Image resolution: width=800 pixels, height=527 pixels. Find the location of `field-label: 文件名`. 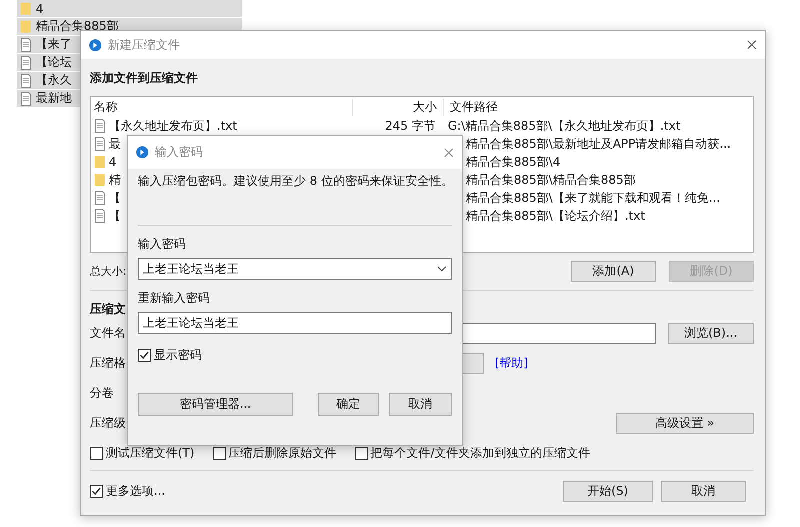

field-label: 文件名 is located at coordinates (108, 333).